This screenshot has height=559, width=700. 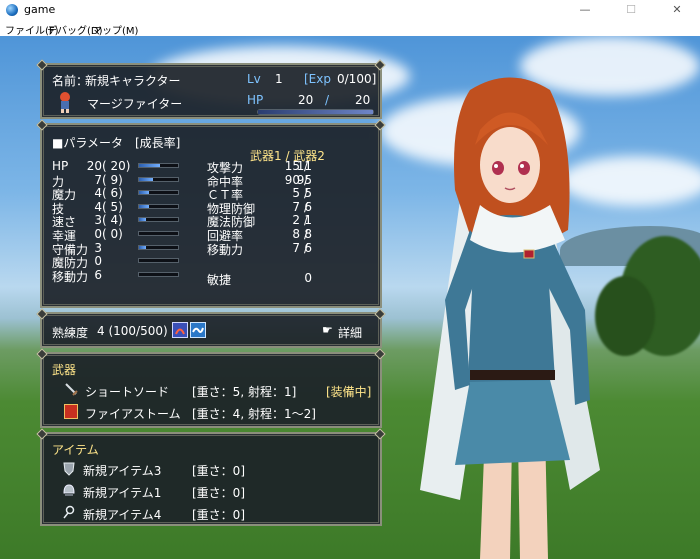 What do you see at coordinates (40, 9) in the screenshot?
I see `window-title: game` at bounding box center [40, 9].